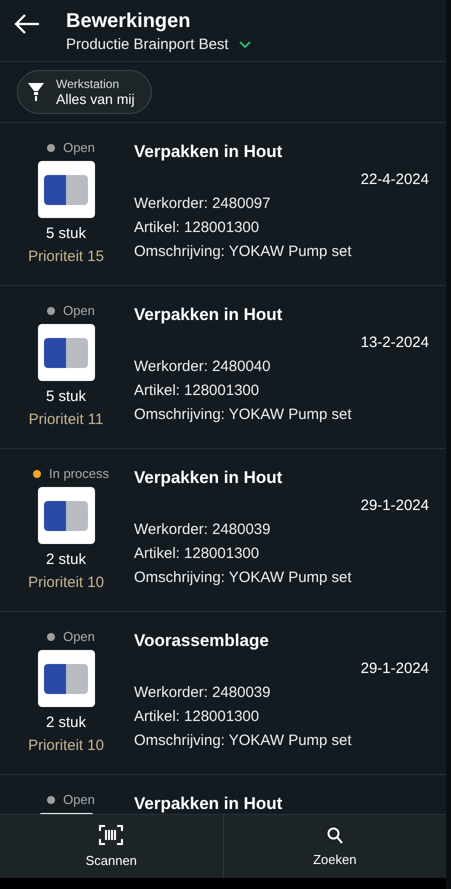 The height and width of the screenshot is (889, 451). I want to click on operation-title: Voorassemblage, so click(202, 641).